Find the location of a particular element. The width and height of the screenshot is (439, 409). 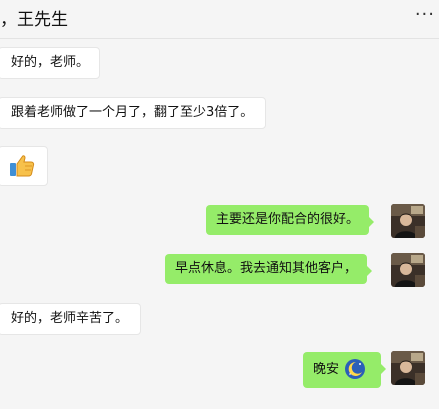

message-bubble-left: 跟着老师做了一个月了，翻了至少3倍了。 is located at coordinates (133, 113).